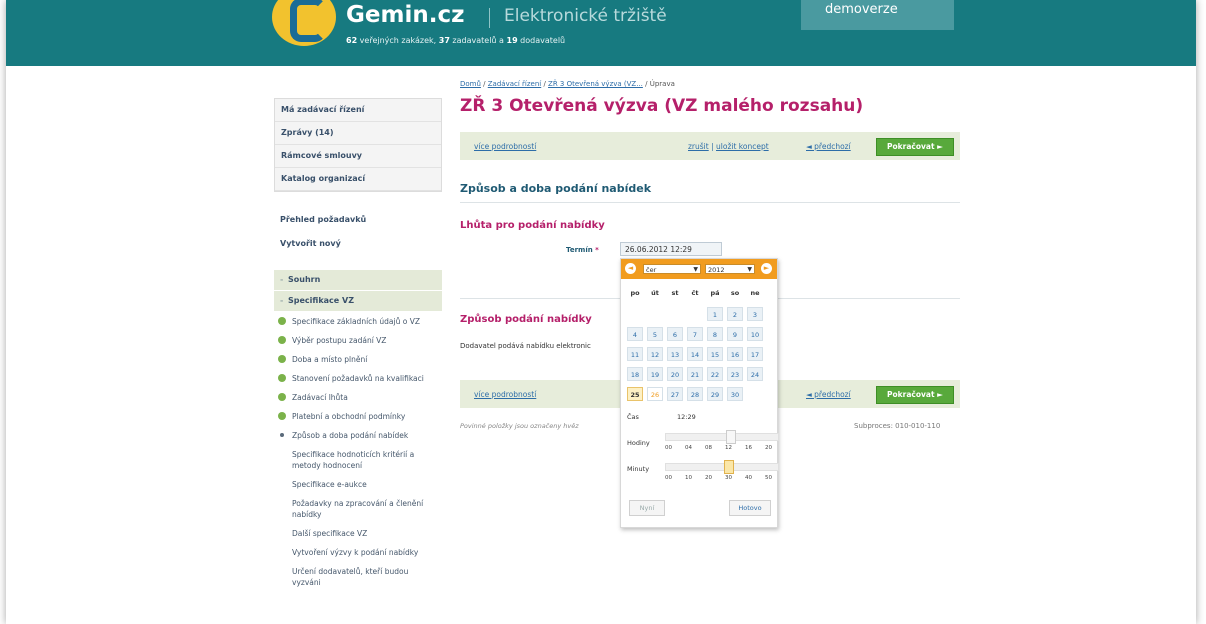 The width and height of the screenshot is (1206, 624). Describe the element at coordinates (755, 314) in the screenshot. I see `calendar-day: 3` at that location.